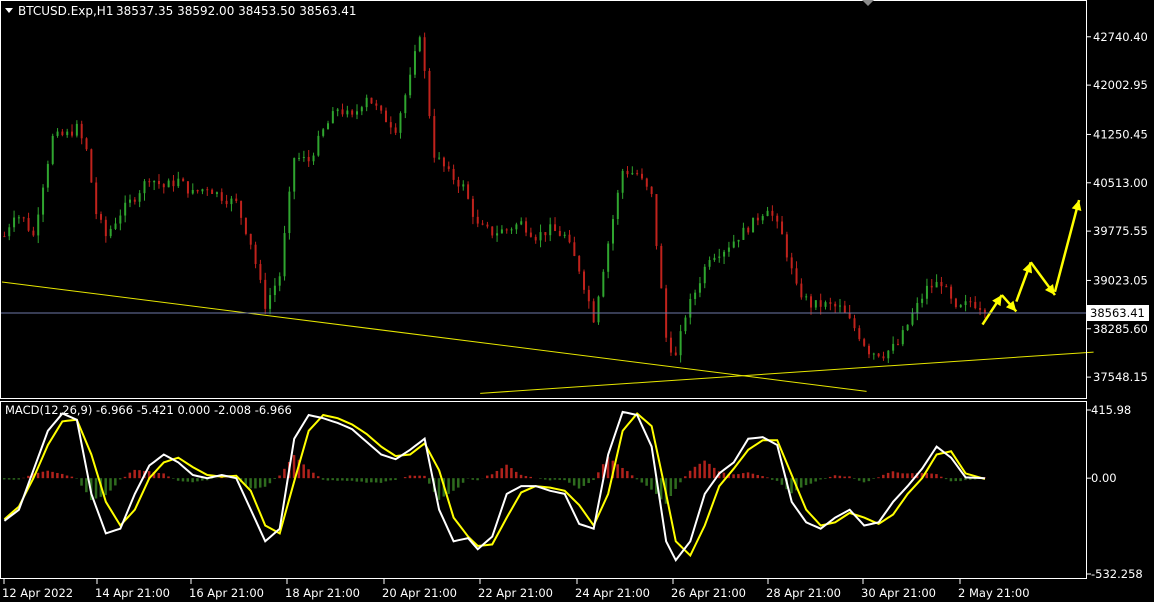 The width and height of the screenshot is (1154, 602). I want to click on time-tick-label: 20 Apr 21:00, so click(419, 593).